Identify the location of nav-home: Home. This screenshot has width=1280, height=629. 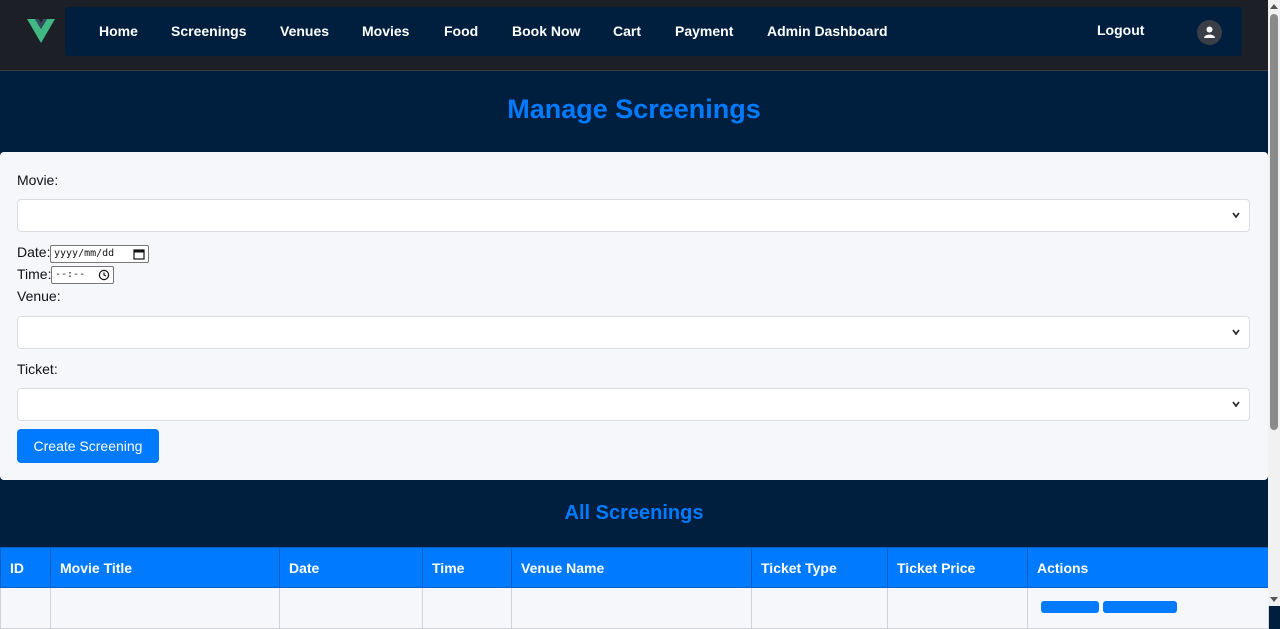
(118, 31).